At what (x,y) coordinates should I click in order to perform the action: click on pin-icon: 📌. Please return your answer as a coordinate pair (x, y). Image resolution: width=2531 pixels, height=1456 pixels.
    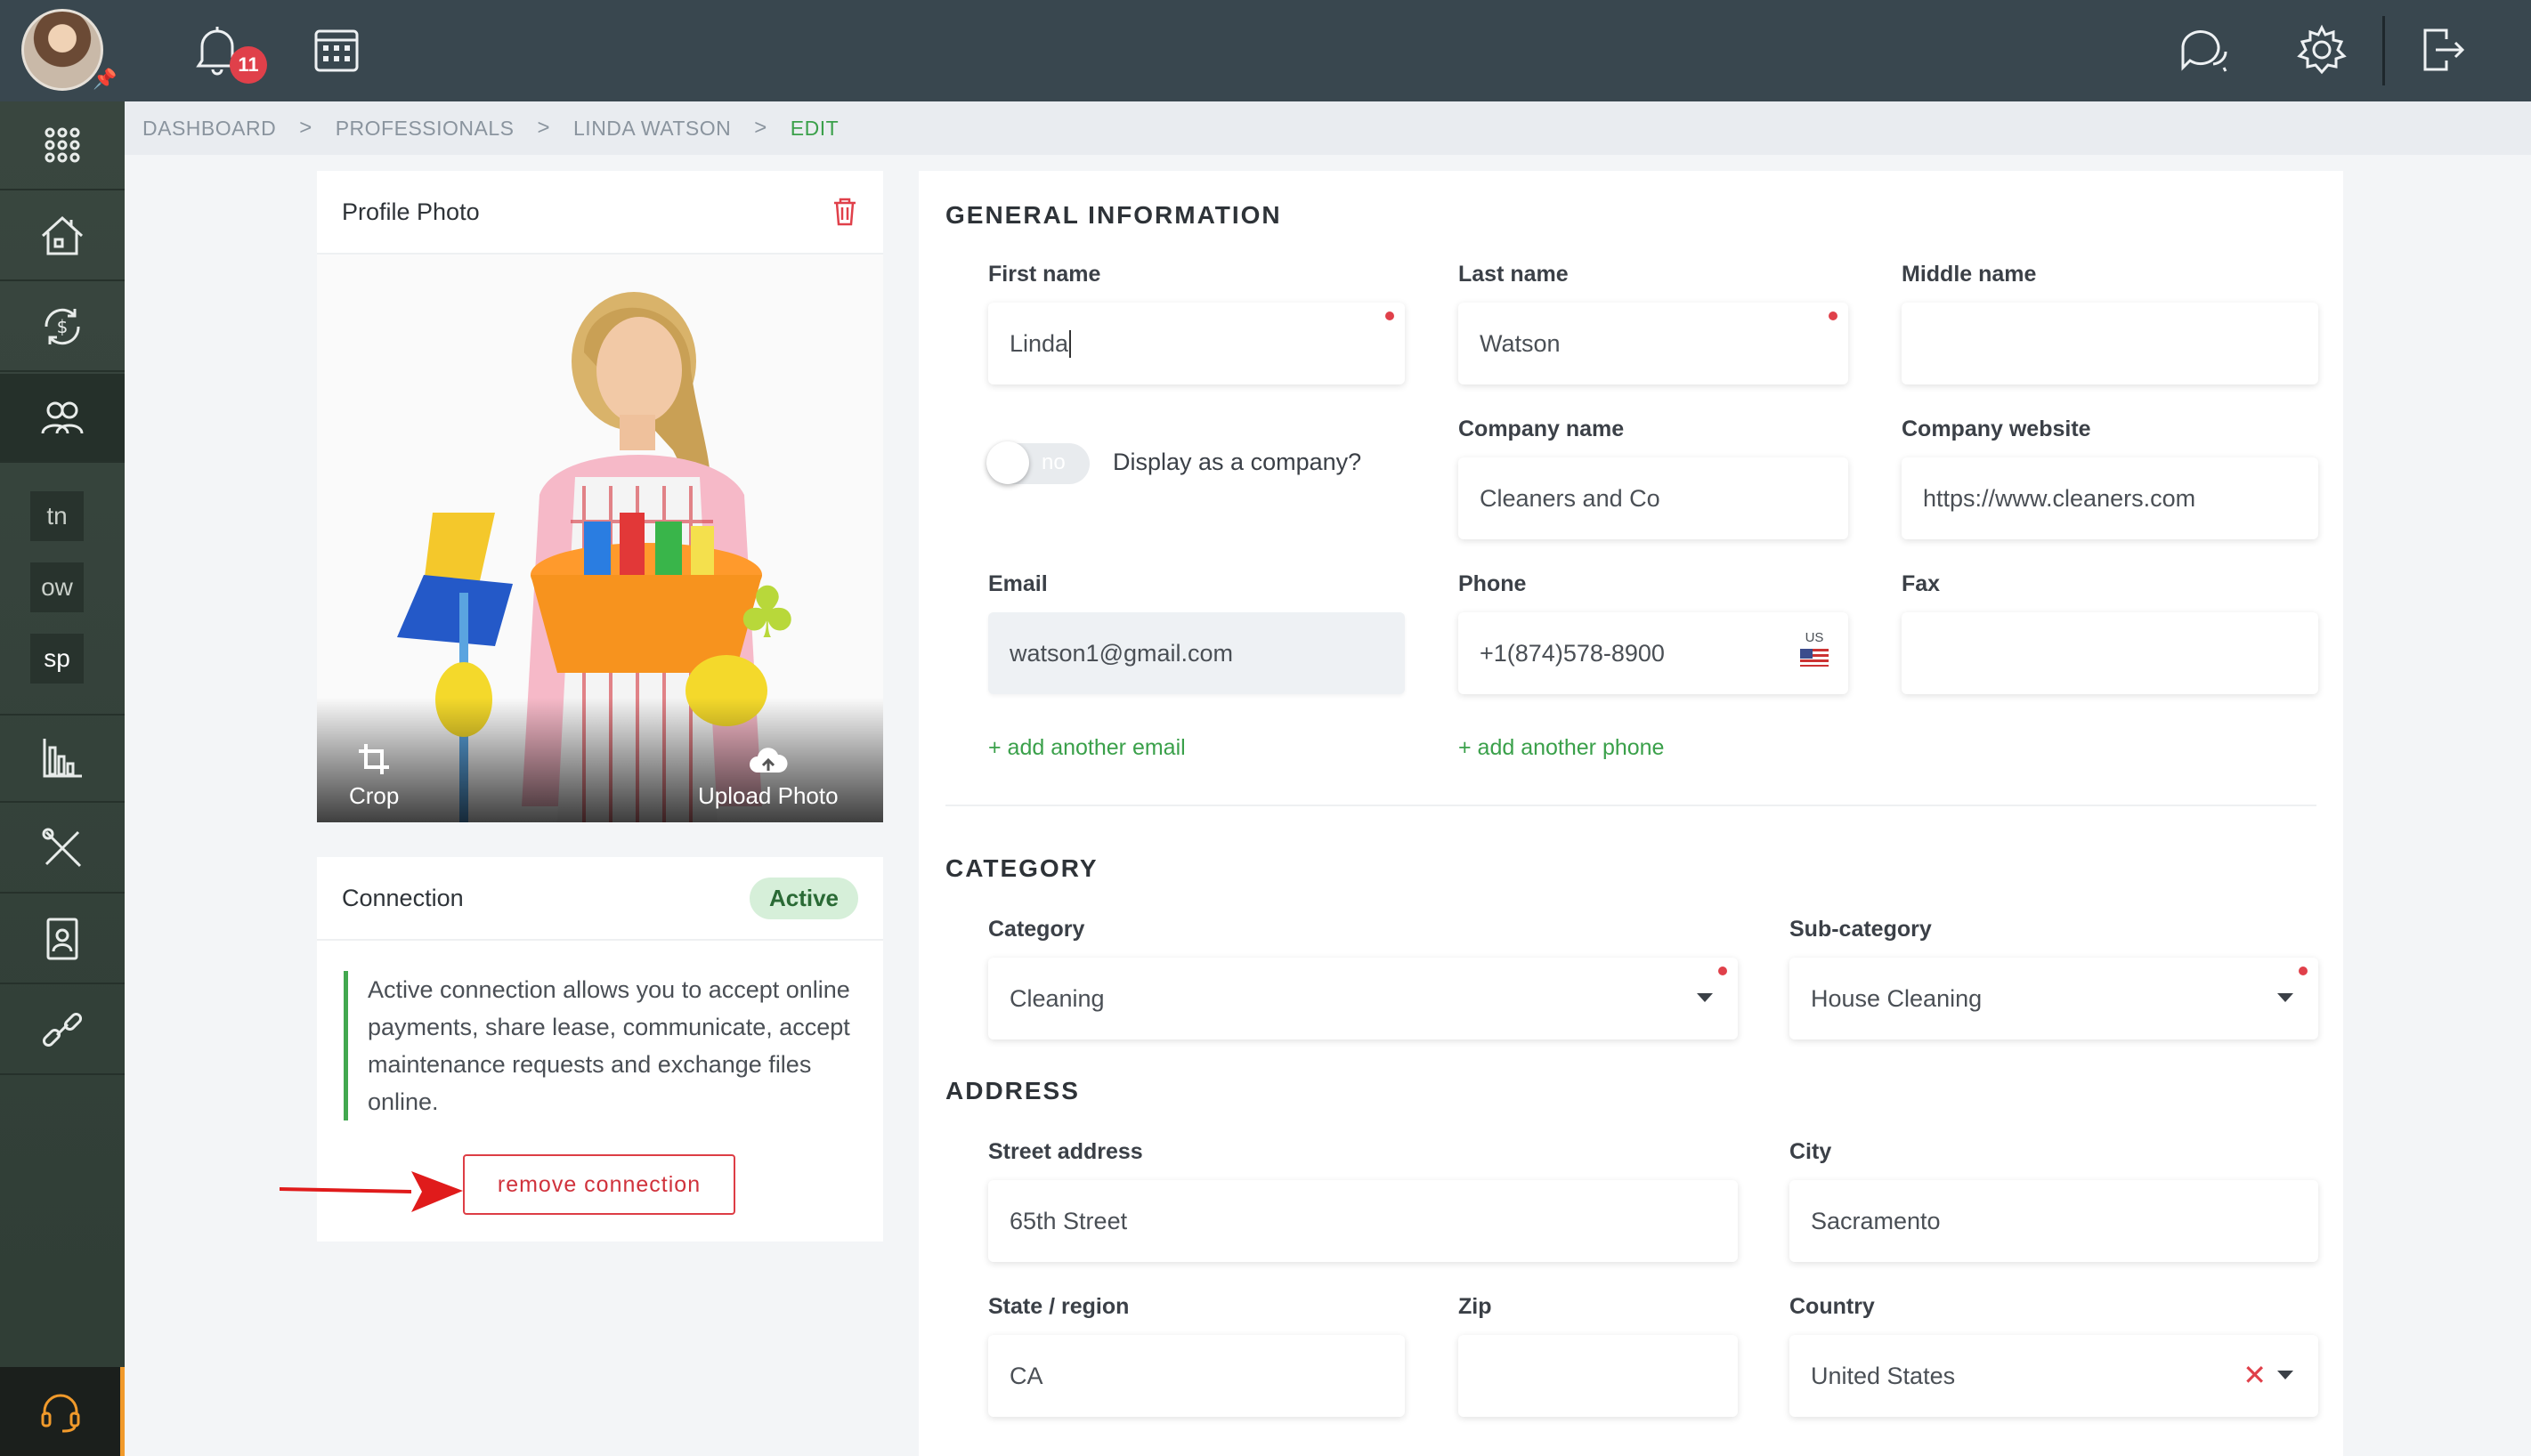
    Looking at the image, I should click on (105, 79).